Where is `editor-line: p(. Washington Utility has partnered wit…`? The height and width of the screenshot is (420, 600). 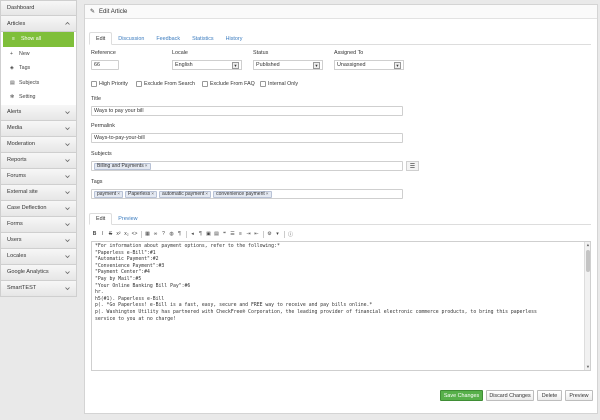 editor-line: p(. Washington Utility has partnered wit… is located at coordinates (316, 312).